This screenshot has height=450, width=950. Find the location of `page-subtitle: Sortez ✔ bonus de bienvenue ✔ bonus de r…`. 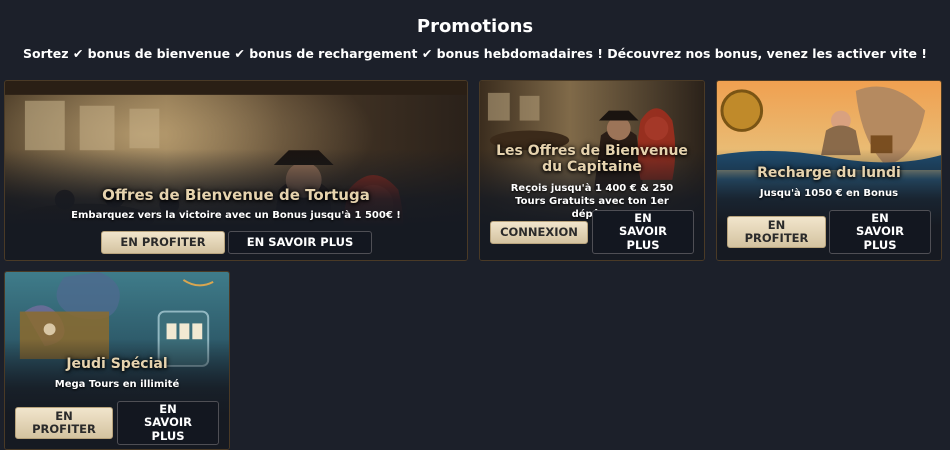

page-subtitle: Sortez ✔ bonus de bienvenue ✔ bonus de r… is located at coordinates (475, 53).